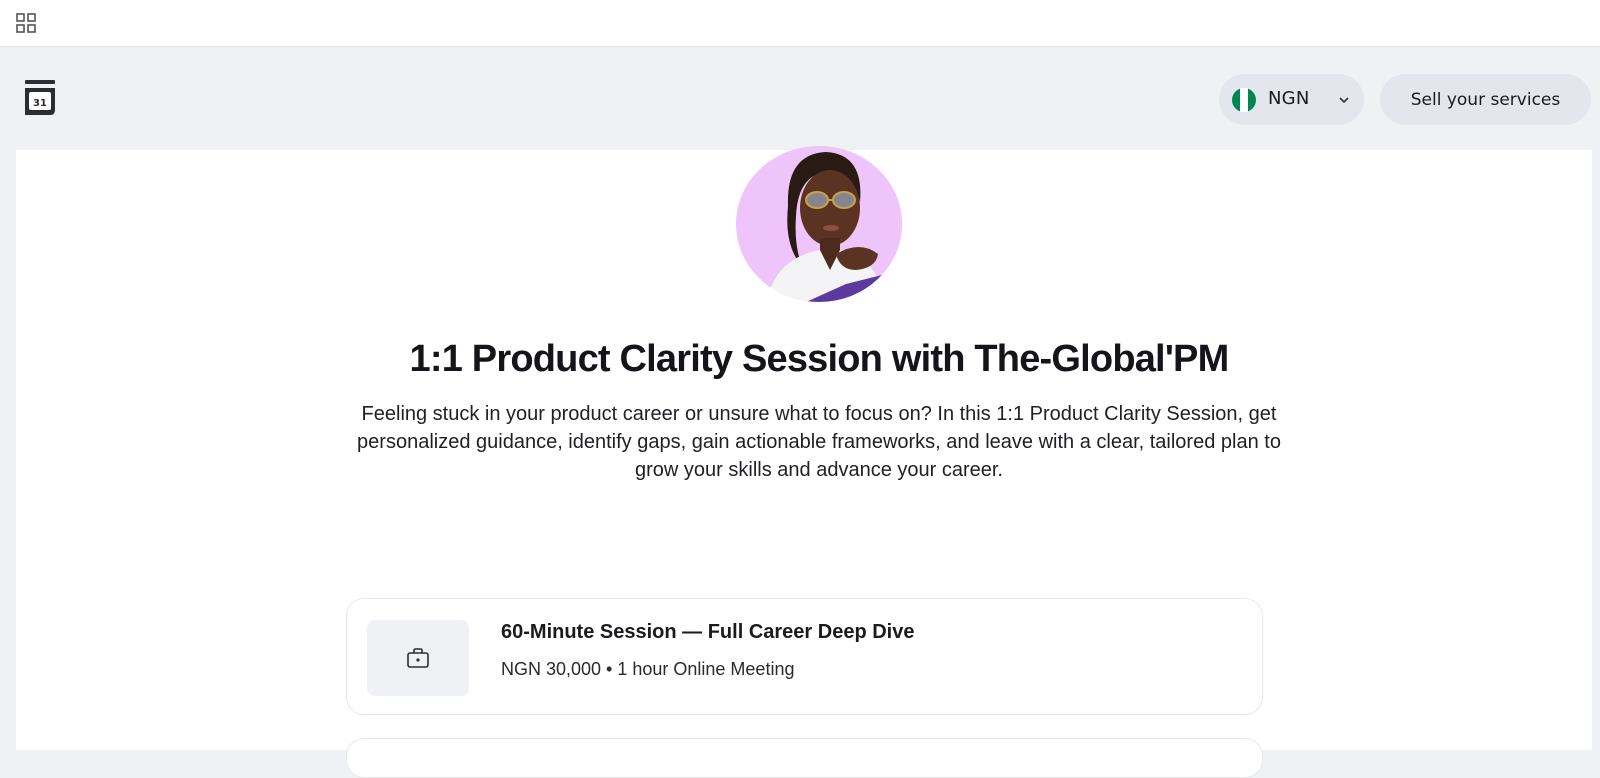 The height and width of the screenshot is (778, 1600). I want to click on sell-services-button: Sell your services, so click(1485, 99).